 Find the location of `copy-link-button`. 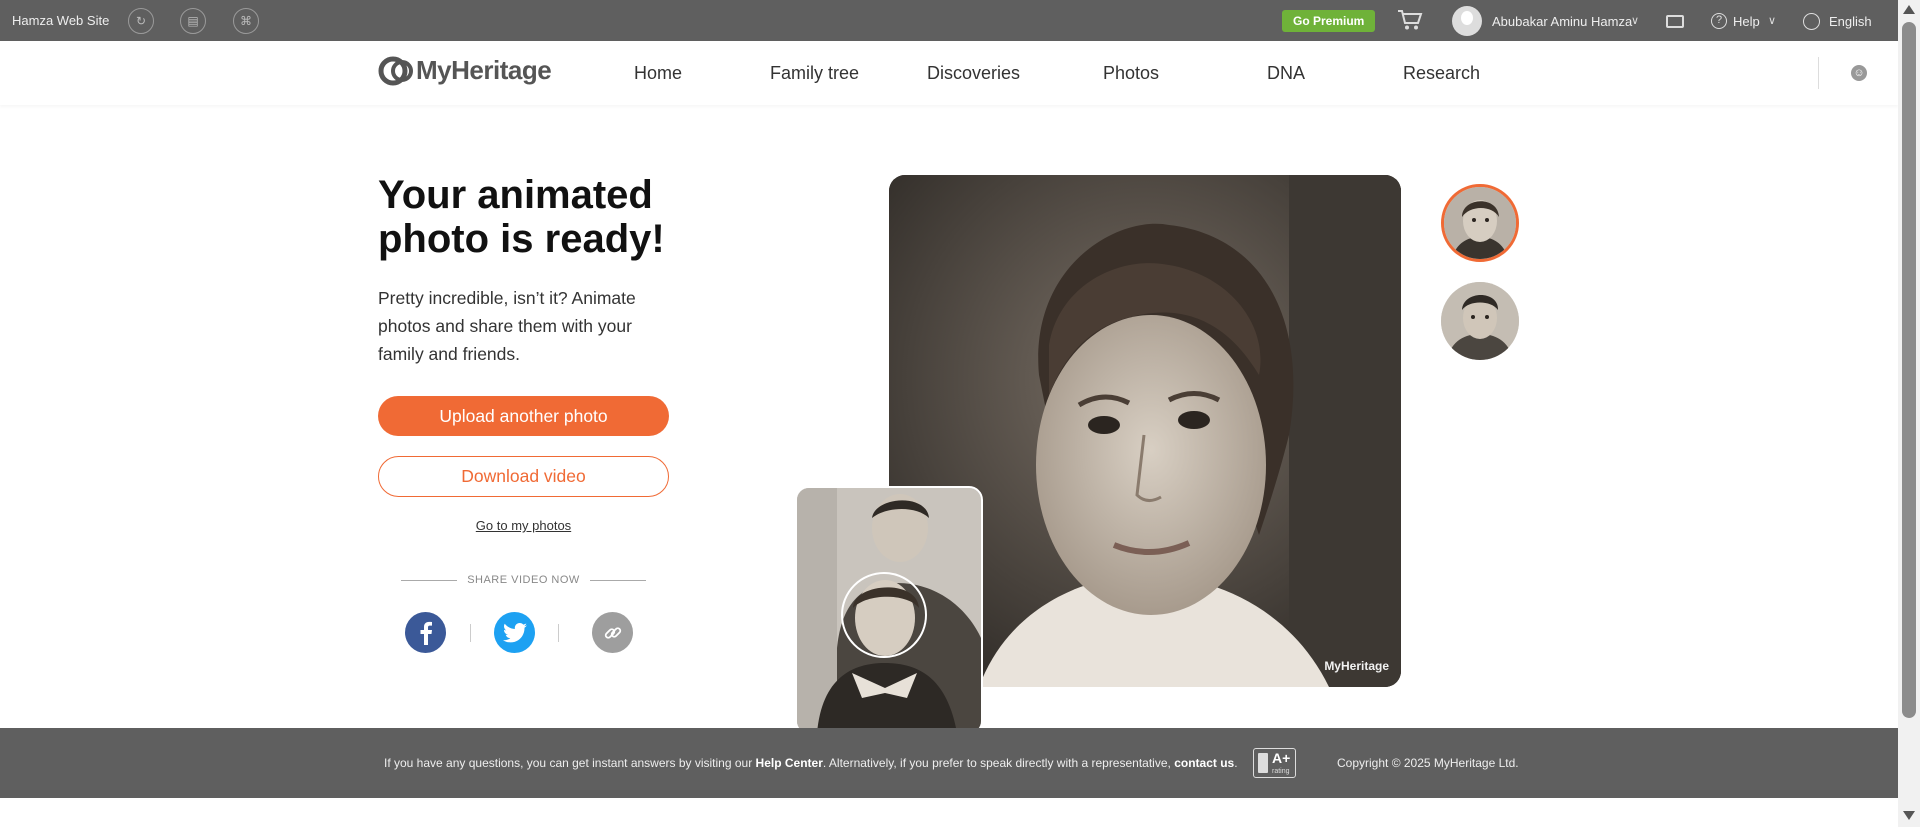

copy-link-button is located at coordinates (612, 632).